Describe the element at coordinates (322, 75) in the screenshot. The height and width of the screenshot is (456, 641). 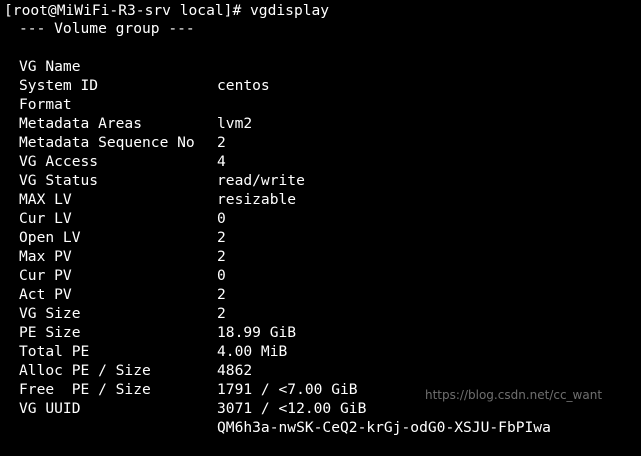
I see `output-row-system-id: System ID` at that location.